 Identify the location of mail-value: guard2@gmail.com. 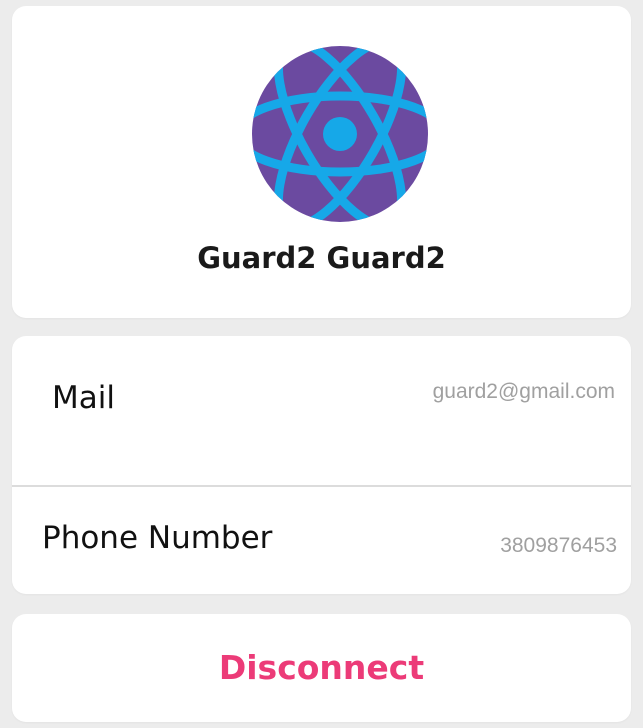
(523, 391).